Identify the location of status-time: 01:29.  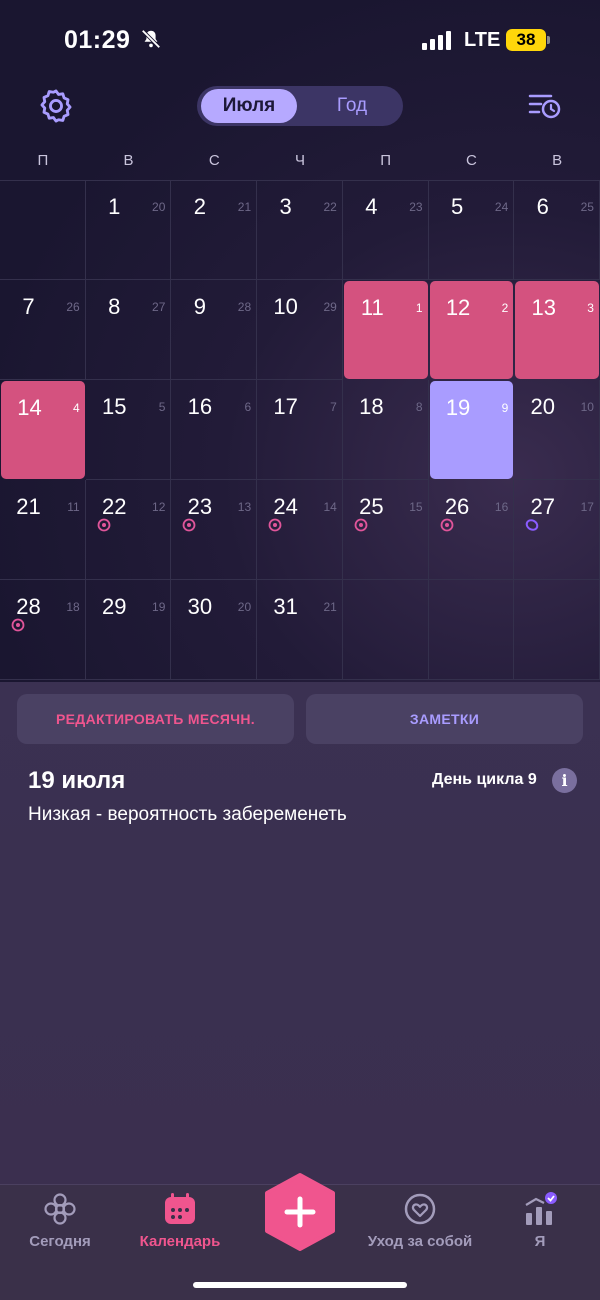
(97, 40).